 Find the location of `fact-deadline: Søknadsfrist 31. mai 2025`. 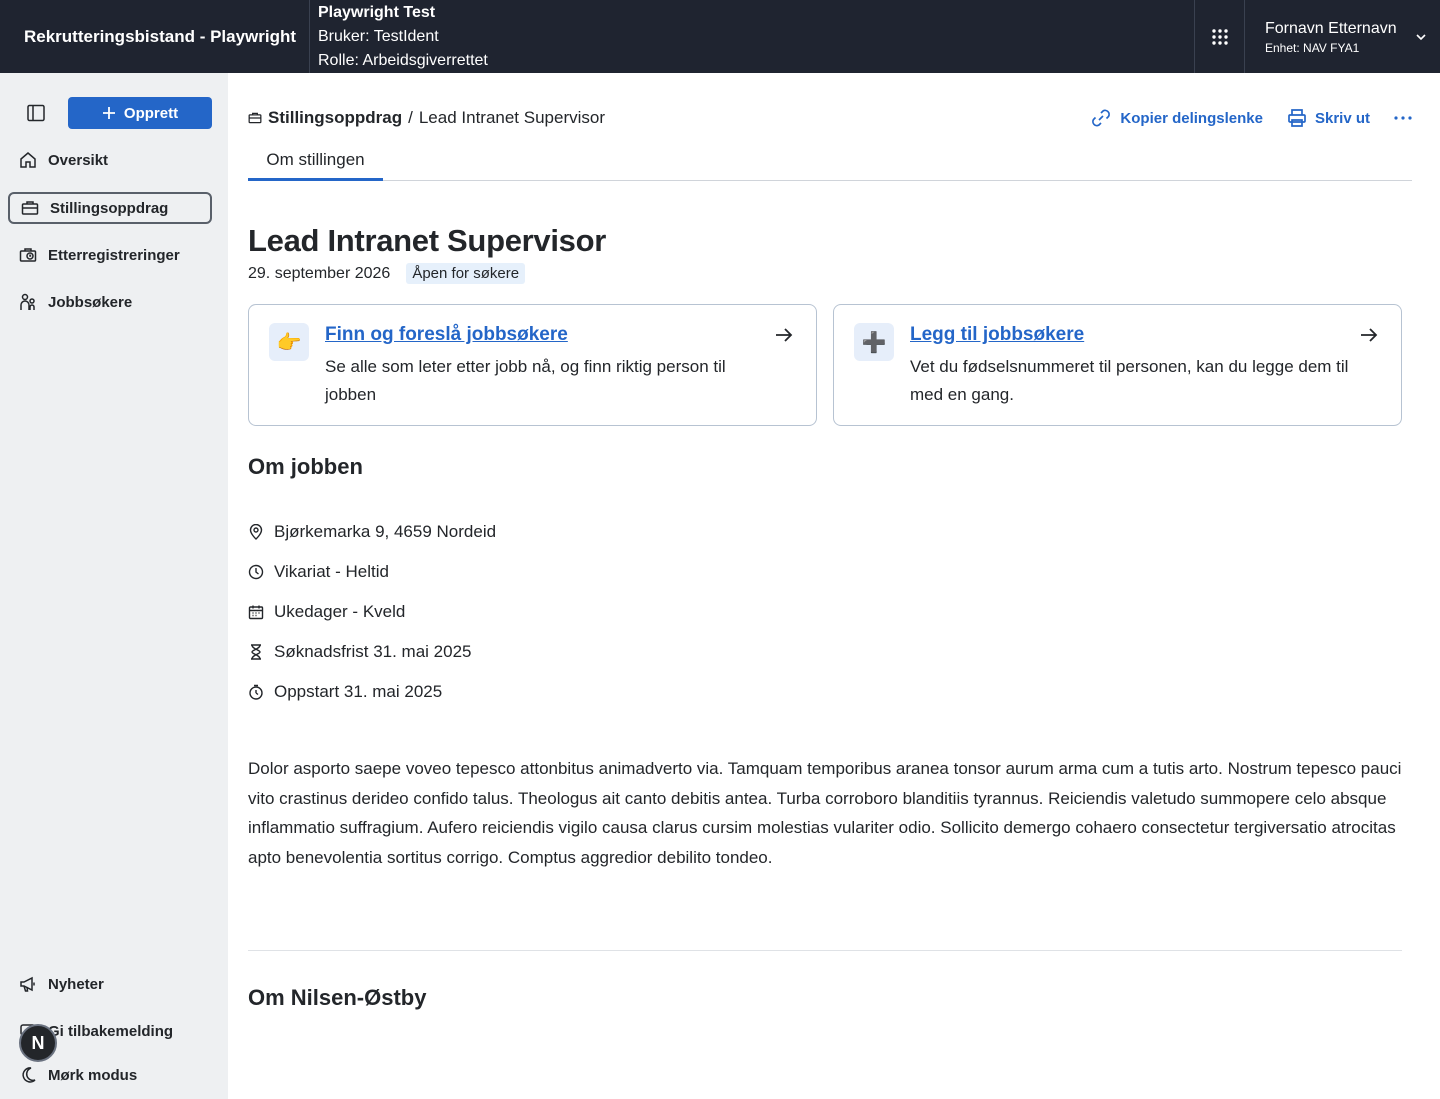

fact-deadline: Søknadsfrist 31. mai 2025 is located at coordinates (825, 652).